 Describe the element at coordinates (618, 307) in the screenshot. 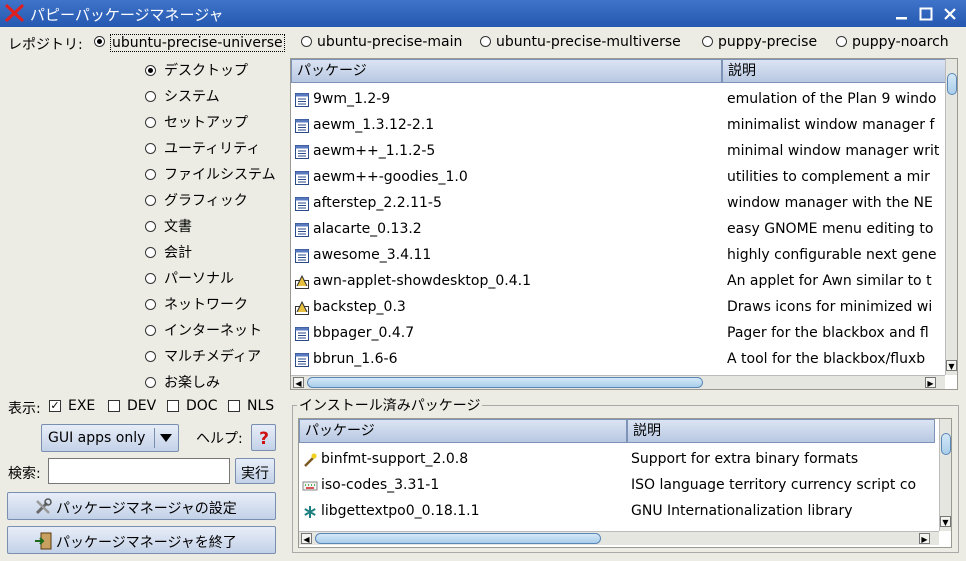

I see `table-row: backstep_0.3 Draws icons for minimized wi` at that location.